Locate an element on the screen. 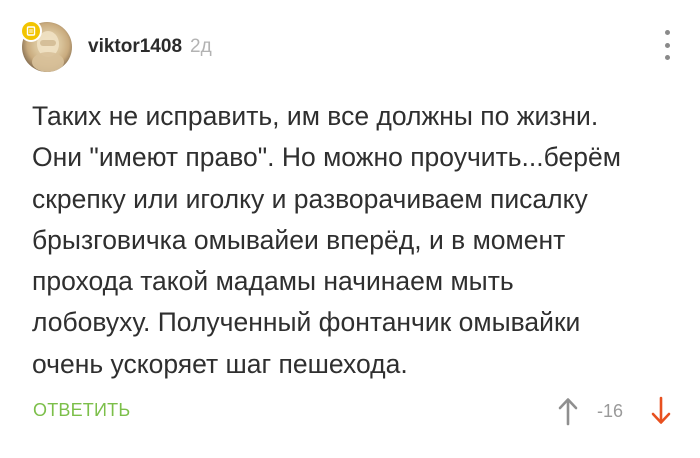  comment-footer: ОТВЕТИТЬ -16 is located at coordinates (350, 412).